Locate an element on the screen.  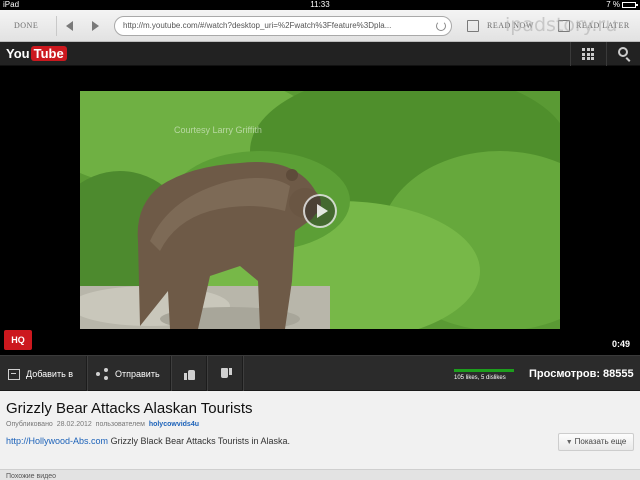
hq-button: HQ is located at coordinates (18, 340).